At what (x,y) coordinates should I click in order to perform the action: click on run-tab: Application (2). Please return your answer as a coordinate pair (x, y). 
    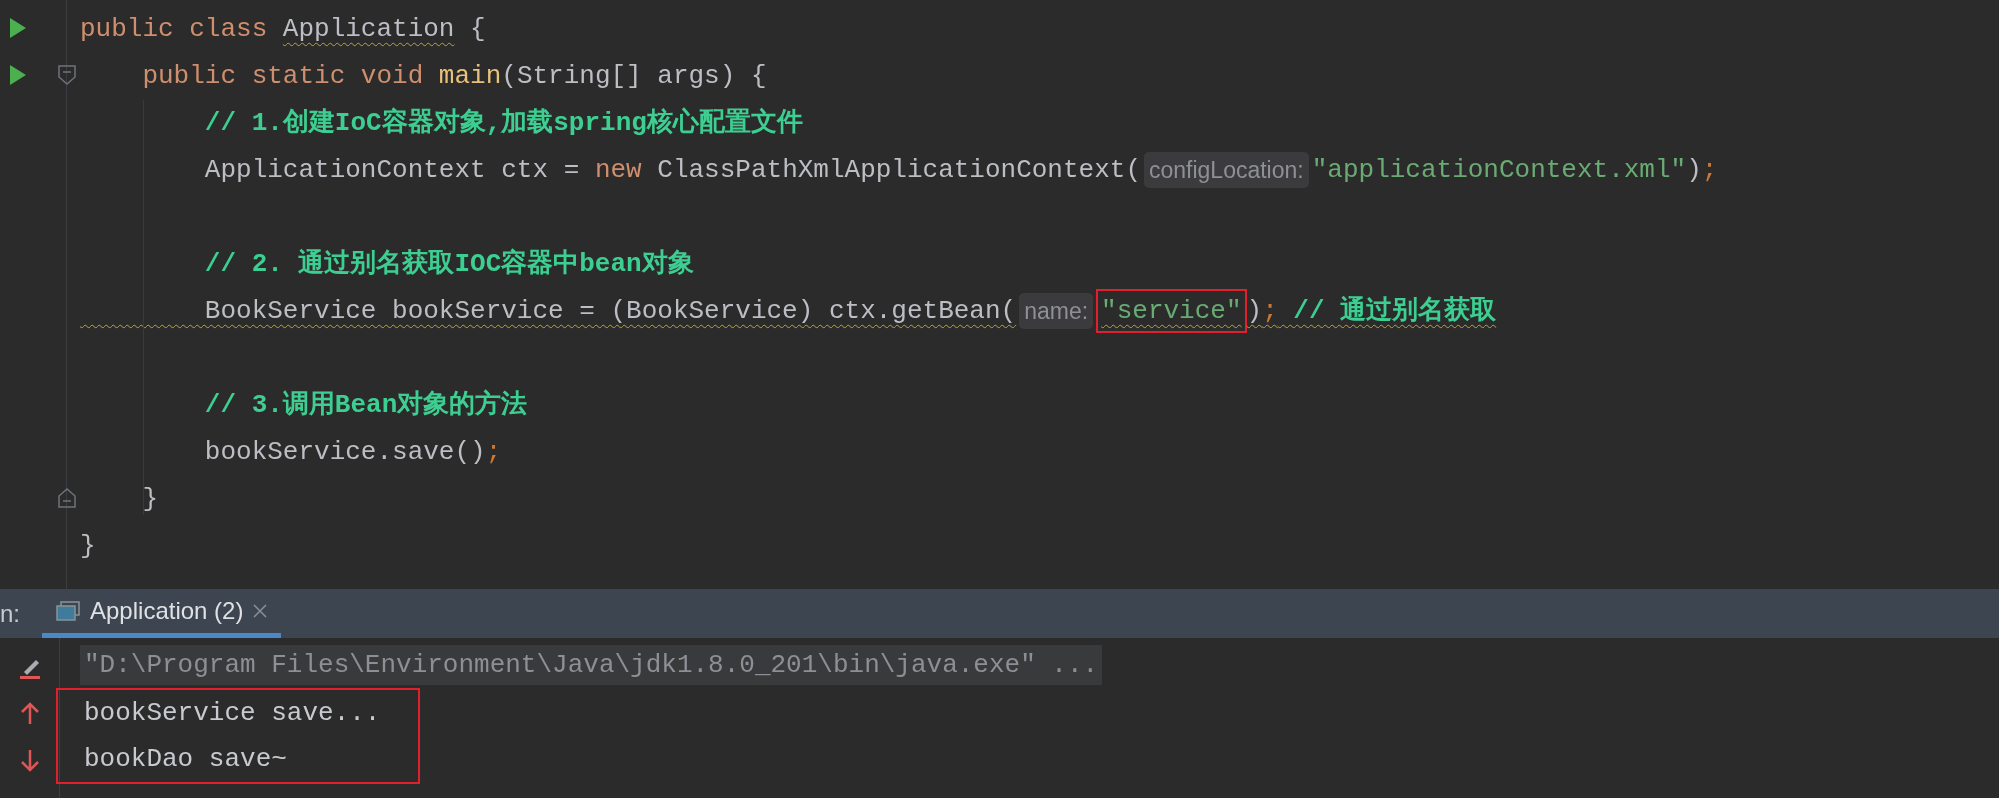
    Looking at the image, I should click on (162, 613).